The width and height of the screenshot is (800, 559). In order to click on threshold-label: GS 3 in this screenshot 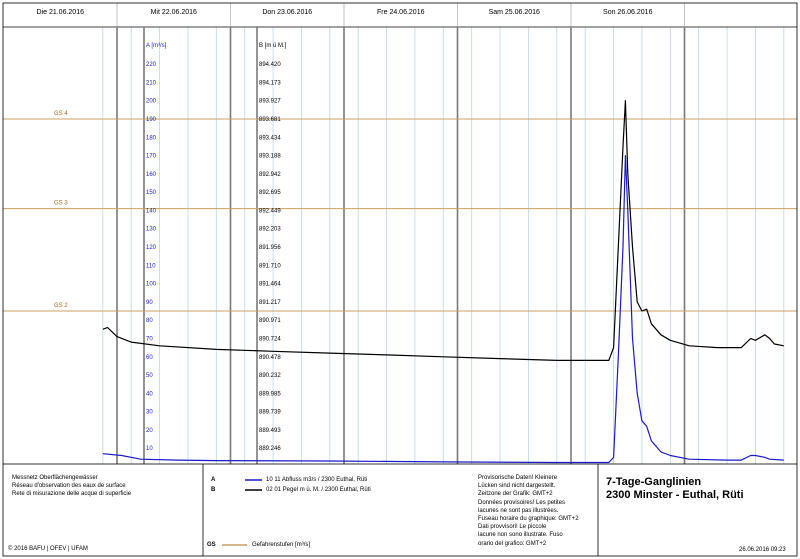, I will do `click(61, 204)`.